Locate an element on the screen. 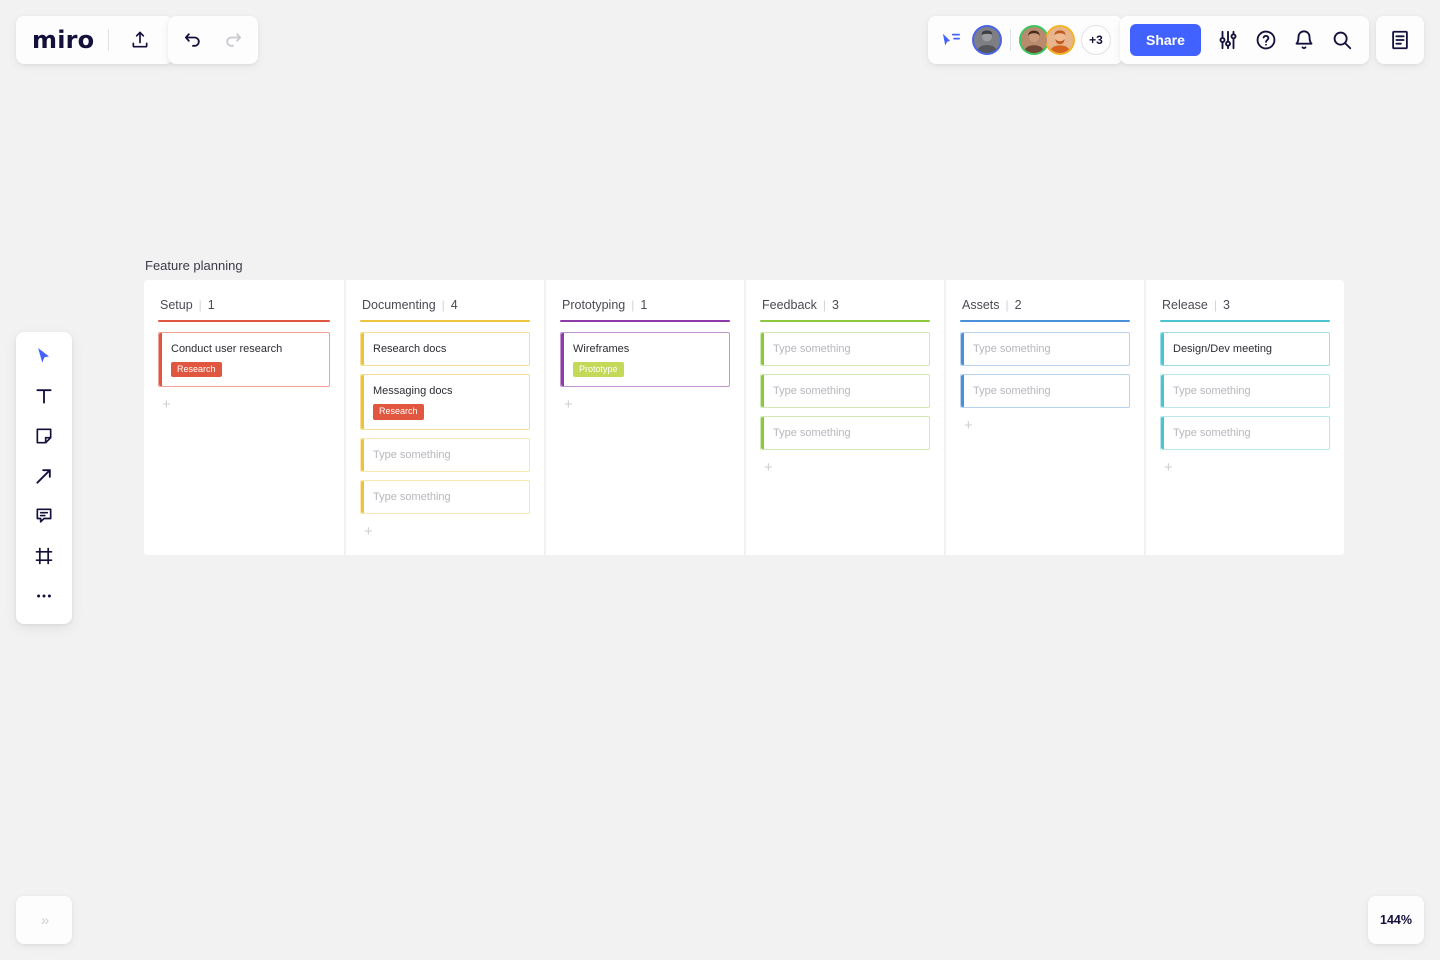 The image size is (1440, 960). share-button: Share is located at coordinates (1165, 40).